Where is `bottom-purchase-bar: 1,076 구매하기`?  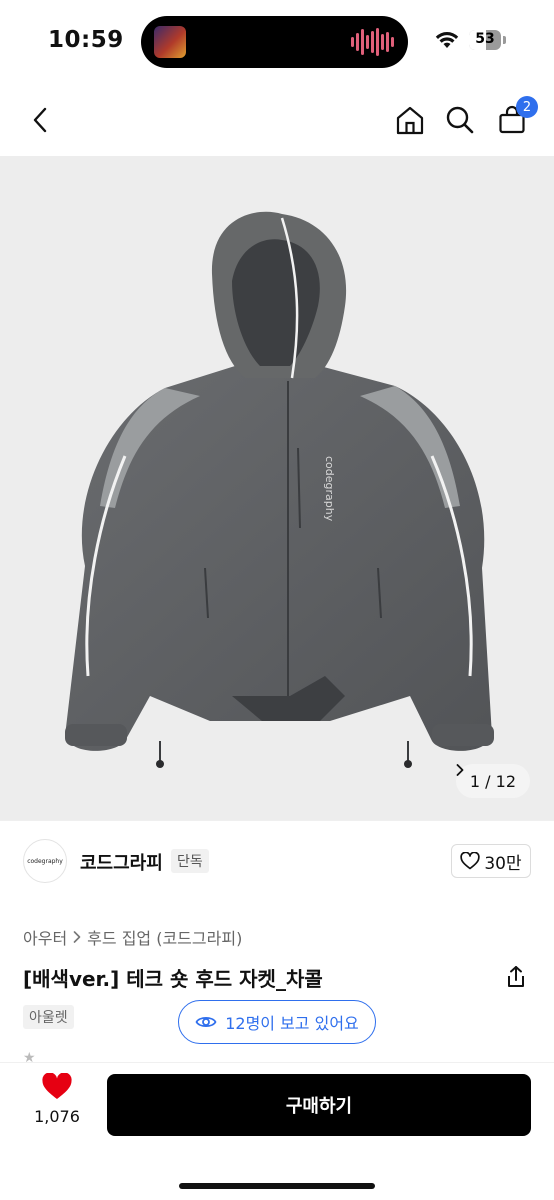
bottom-purchase-bar: 1,076 구매하기 is located at coordinates (277, 1131).